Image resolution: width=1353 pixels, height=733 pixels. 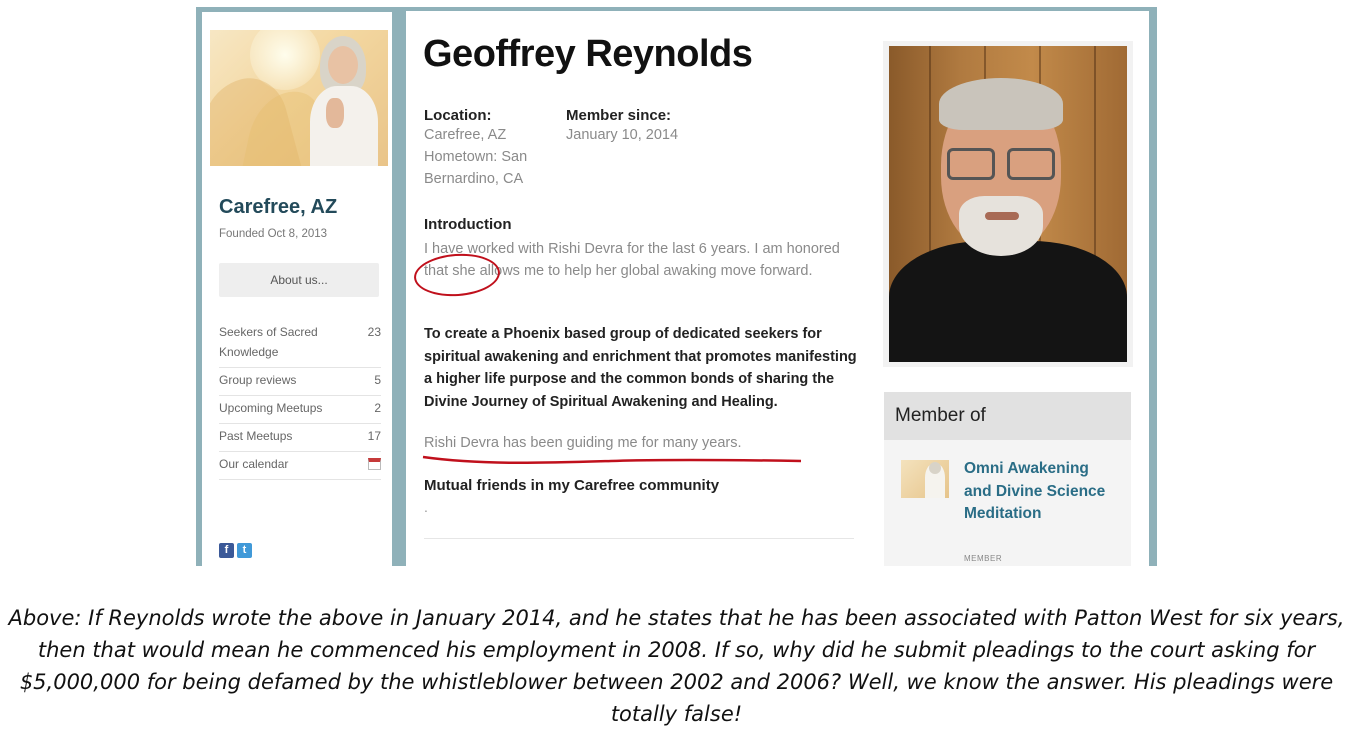 What do you see at coordinates (476, 168) in the screenshot?
I see `hometown-value: Hometown: San Bernardino, CA` at bounding box center [476, 168].